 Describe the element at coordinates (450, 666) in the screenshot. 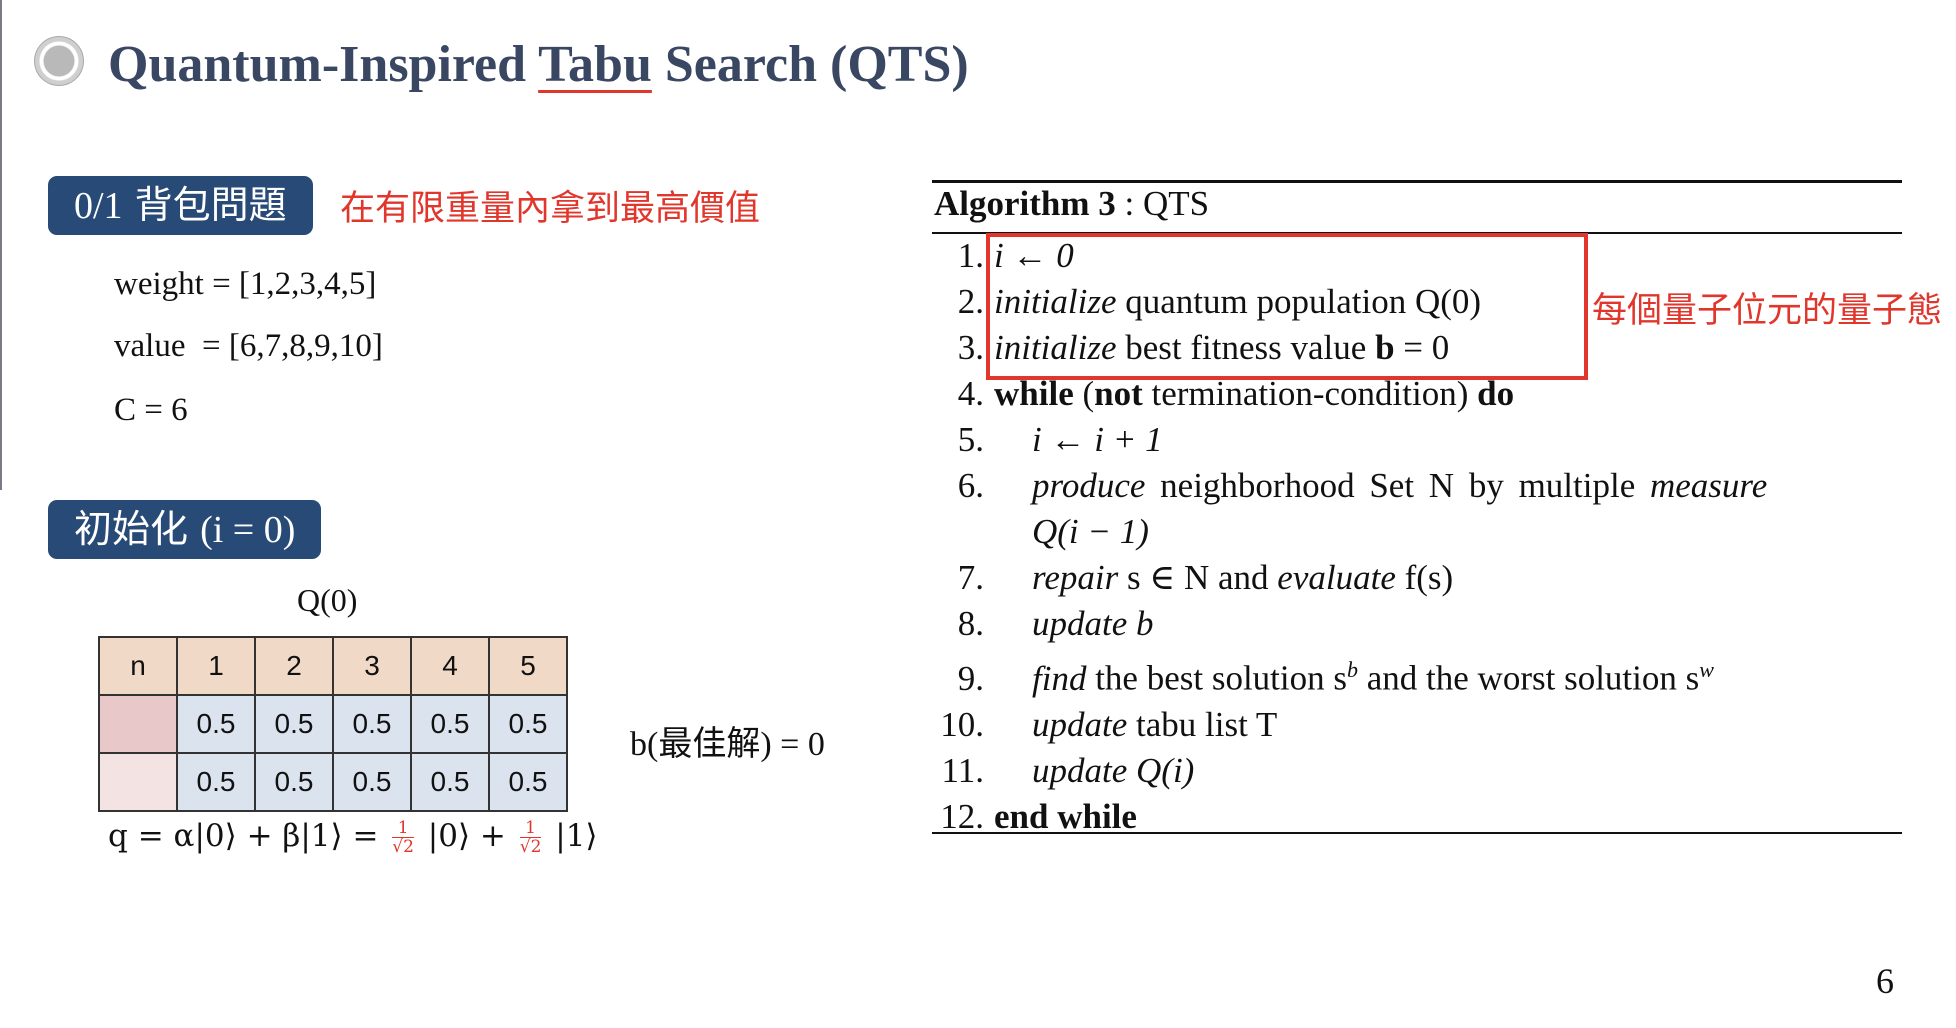

I see `q-header-cell: 4` at that location.